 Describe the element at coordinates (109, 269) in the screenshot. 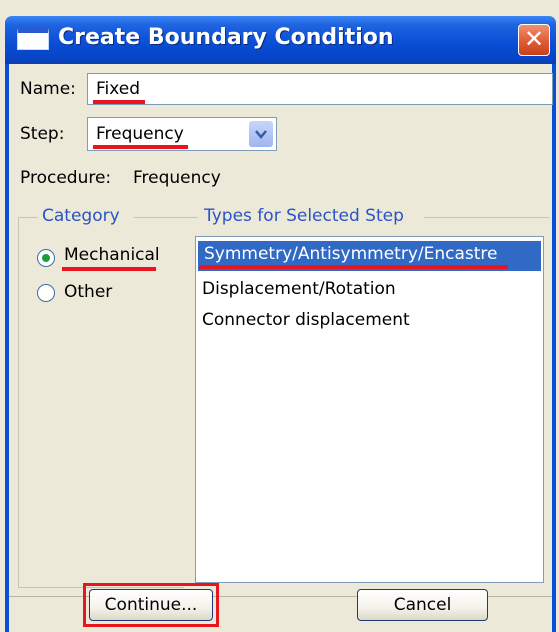

I see `mechanical-annotation-underline` at that location.